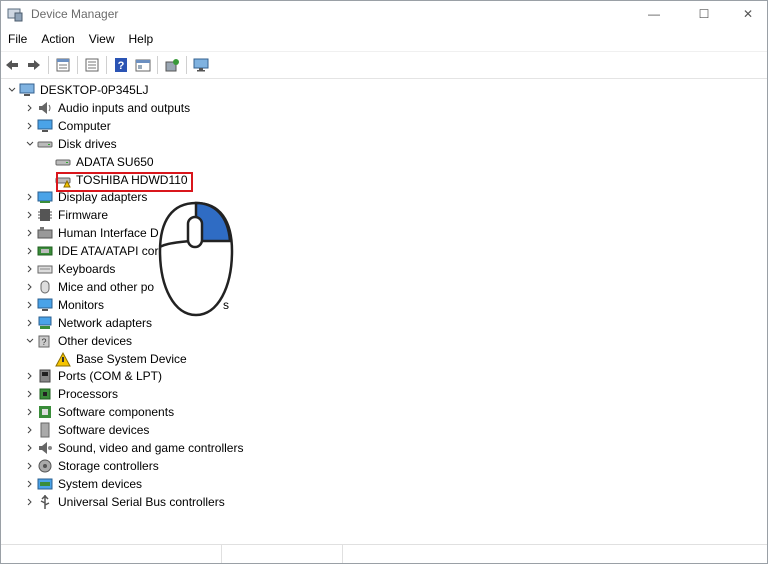 Image resolution: width=768 pixels, height=564 pixels. What do you see at coordinates (103, 197) in the screenshot?
I see `tree-item-label: Display adapters` at bounding box center [103, 197].